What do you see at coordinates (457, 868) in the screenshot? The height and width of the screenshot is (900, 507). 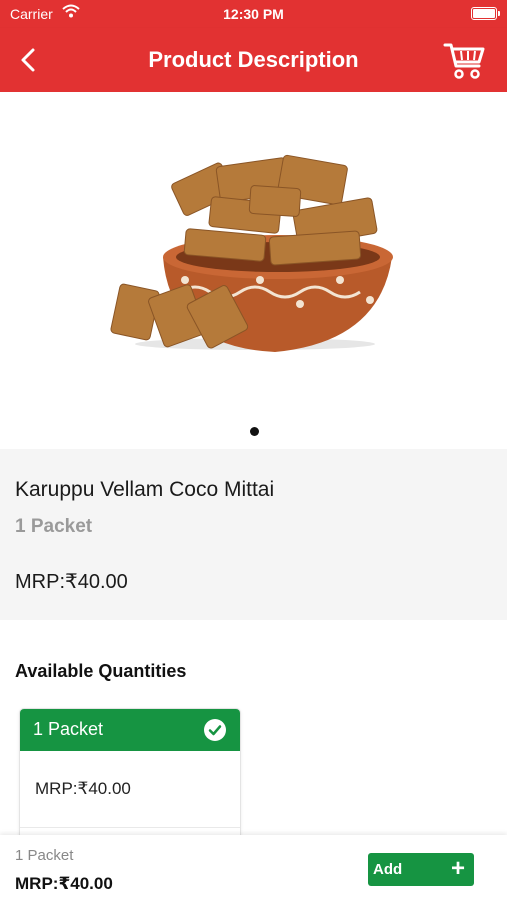 I see `plus-icon: +` at bounding box center [457, 868].